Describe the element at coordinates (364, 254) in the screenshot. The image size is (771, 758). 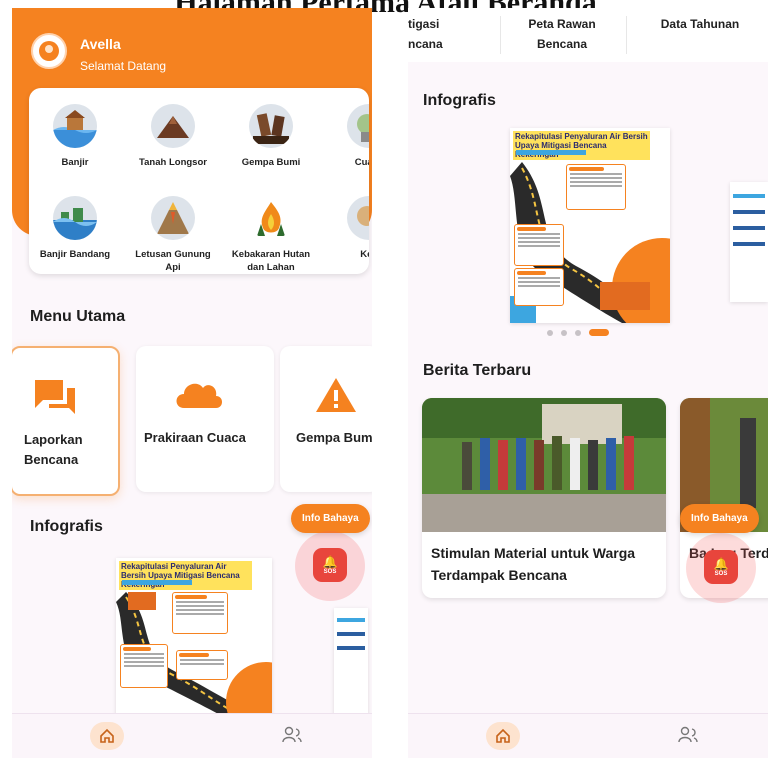
I see `category-label: Kek` at that location.